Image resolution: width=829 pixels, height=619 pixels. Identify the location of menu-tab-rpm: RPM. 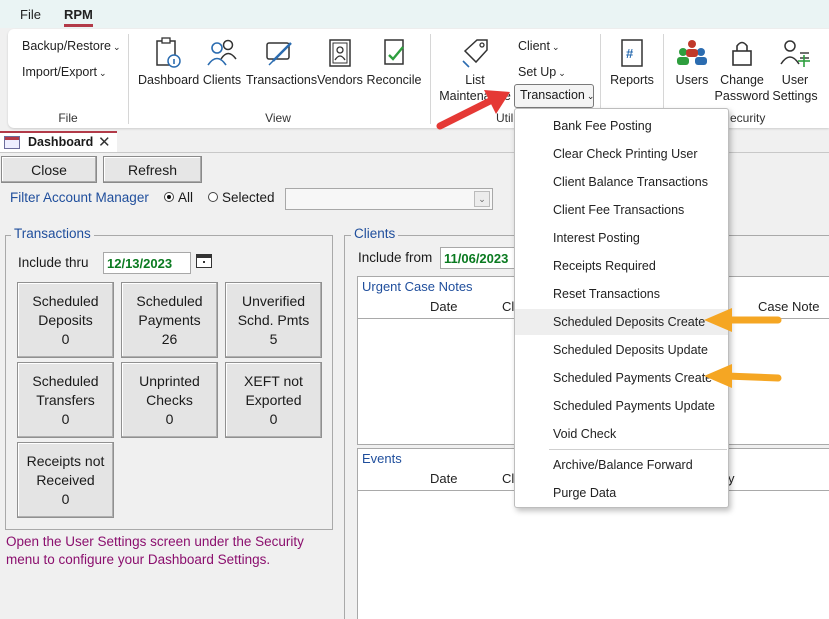
(78, 17).